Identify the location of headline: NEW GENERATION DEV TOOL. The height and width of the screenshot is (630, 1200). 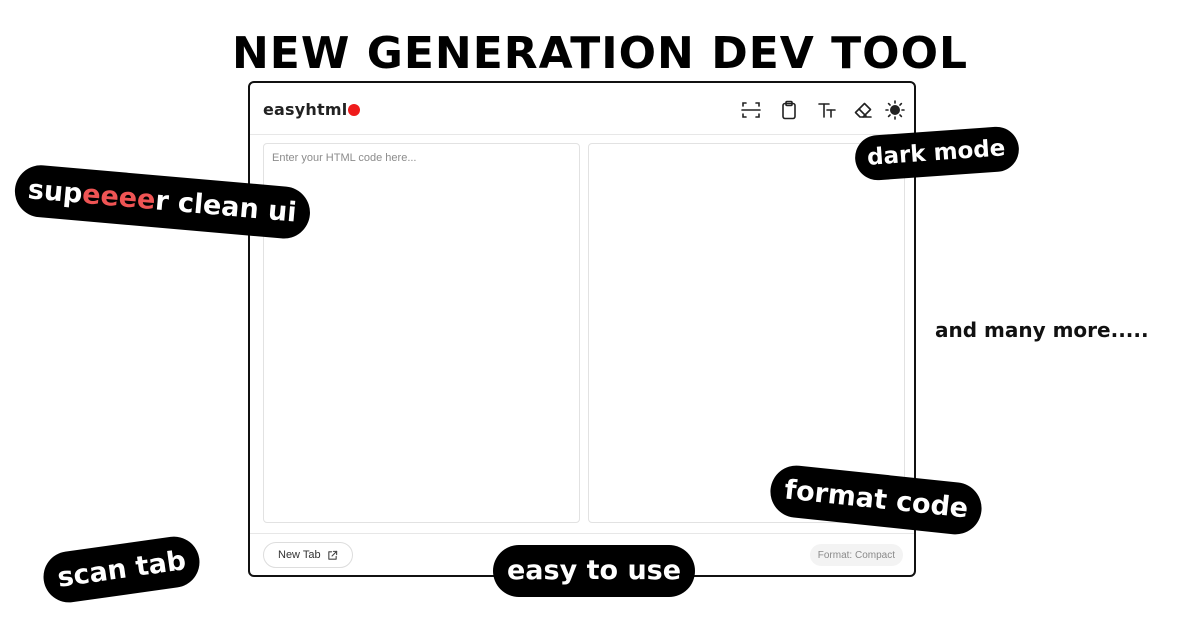
(600, 53).